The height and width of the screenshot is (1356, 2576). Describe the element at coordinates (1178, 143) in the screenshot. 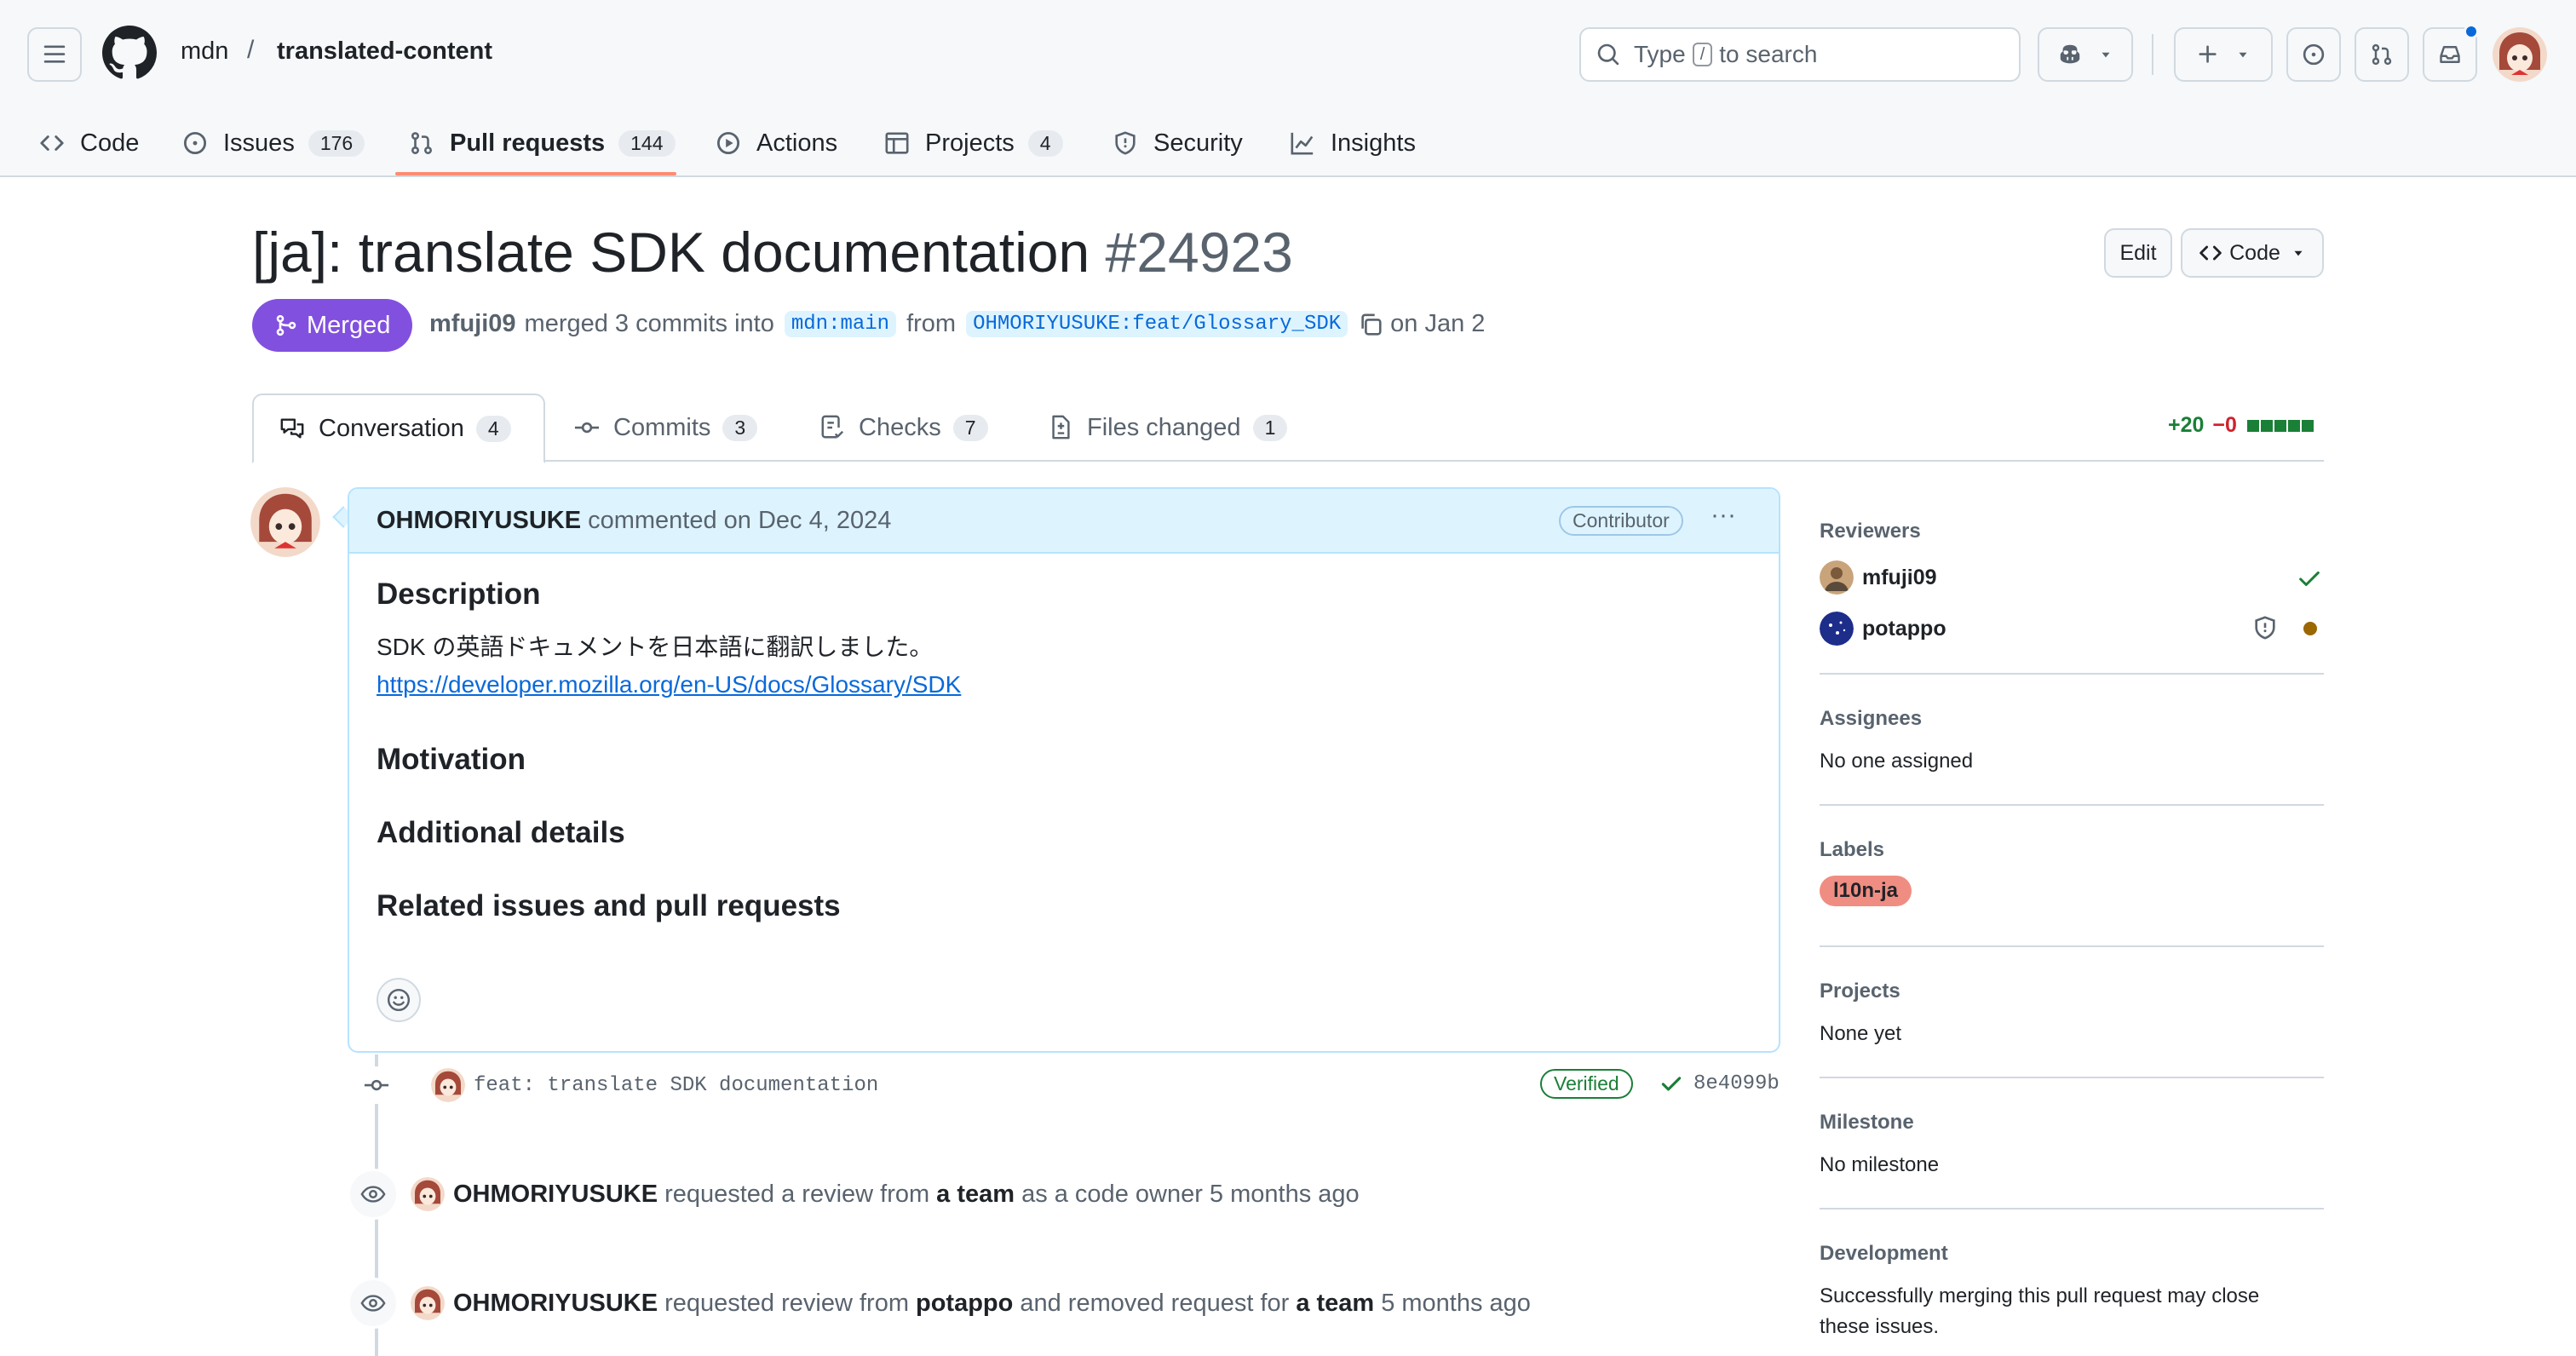

I see `nav-security: Security` at that location.